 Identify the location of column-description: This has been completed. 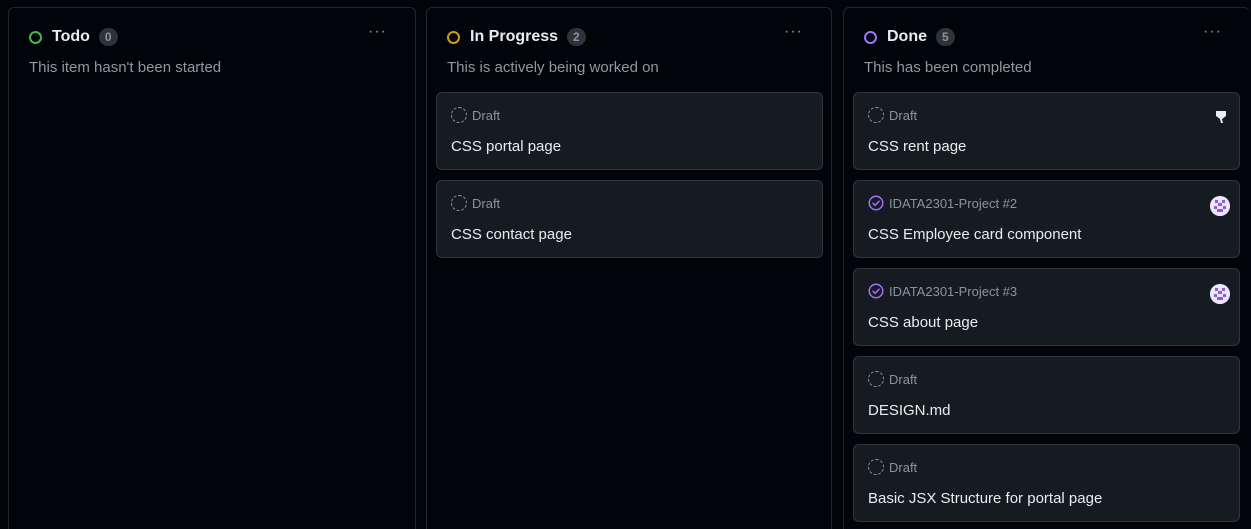
(948, 67).